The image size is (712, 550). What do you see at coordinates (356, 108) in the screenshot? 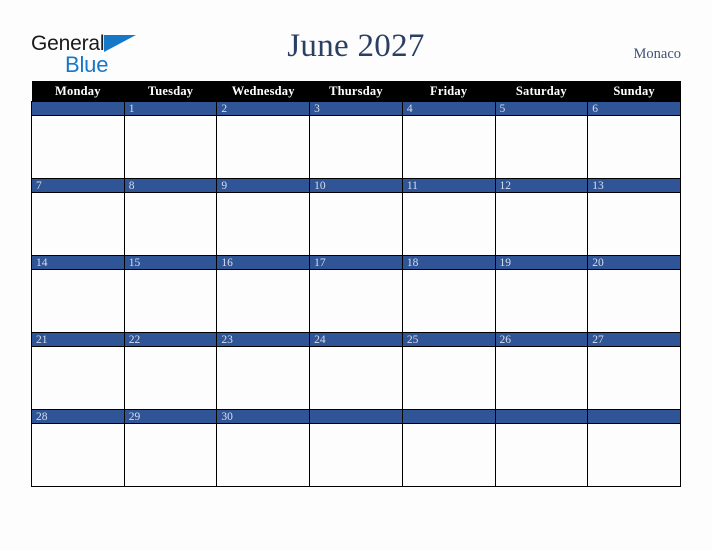
I see `day-number-bar: 3` at bounding box center [356, 108].